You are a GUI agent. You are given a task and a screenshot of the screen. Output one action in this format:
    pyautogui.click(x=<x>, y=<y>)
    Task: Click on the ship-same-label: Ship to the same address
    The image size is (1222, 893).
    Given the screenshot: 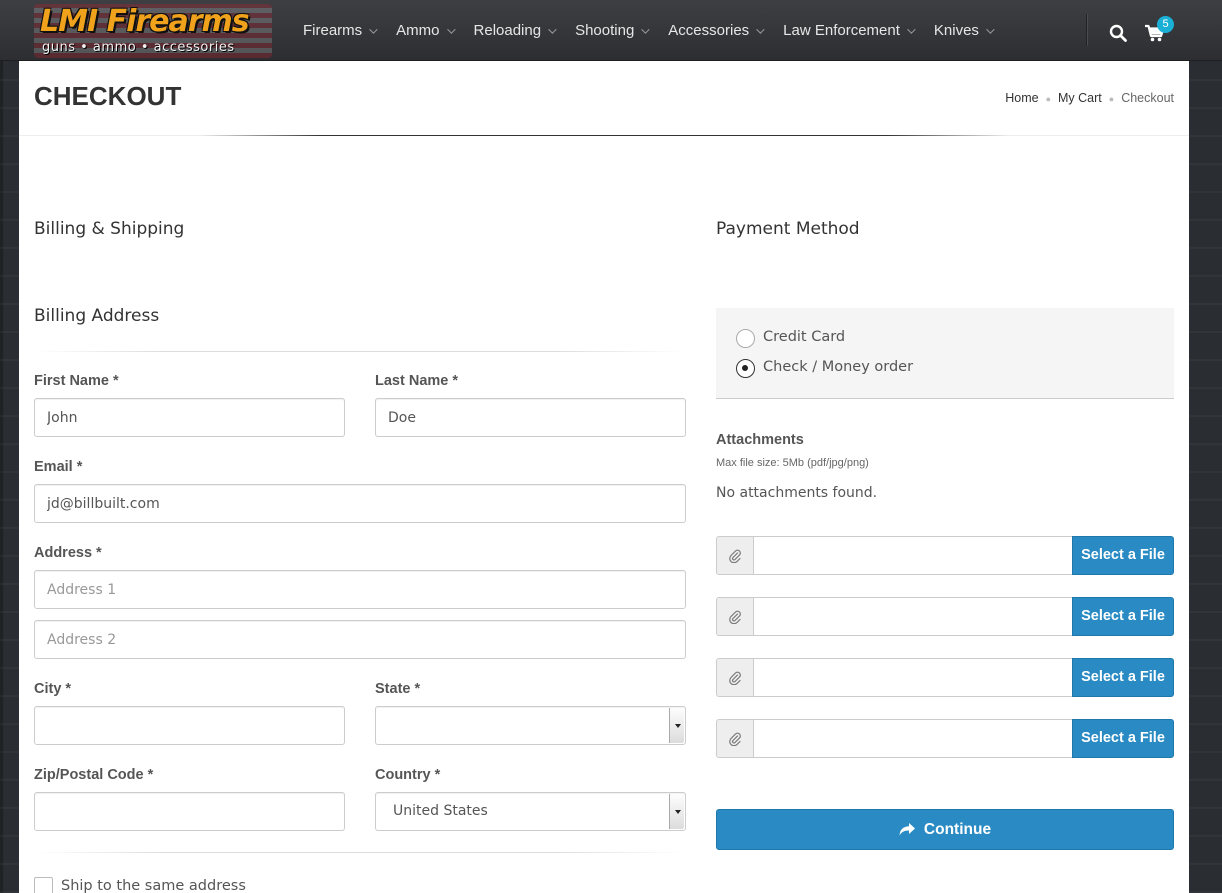 What is the action you would take?
    pyautogui.click(x=153, y=885)
    